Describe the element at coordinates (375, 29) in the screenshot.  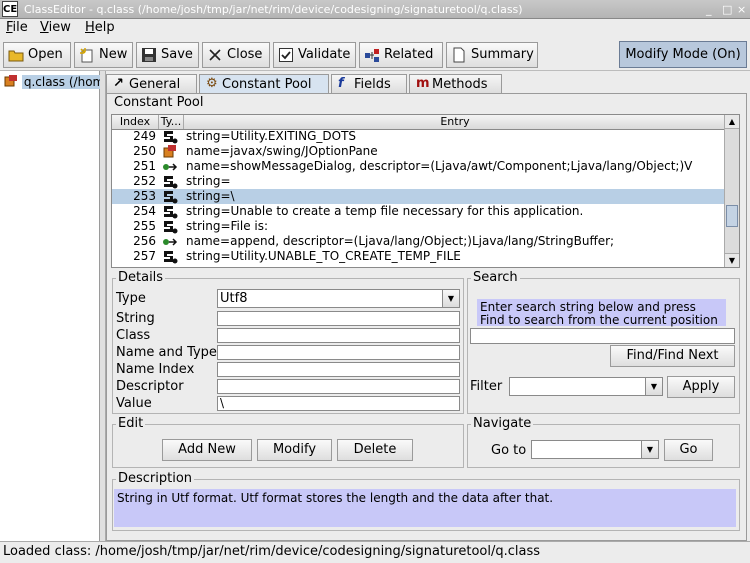
I see `menu-bar: File View Help` at that location.